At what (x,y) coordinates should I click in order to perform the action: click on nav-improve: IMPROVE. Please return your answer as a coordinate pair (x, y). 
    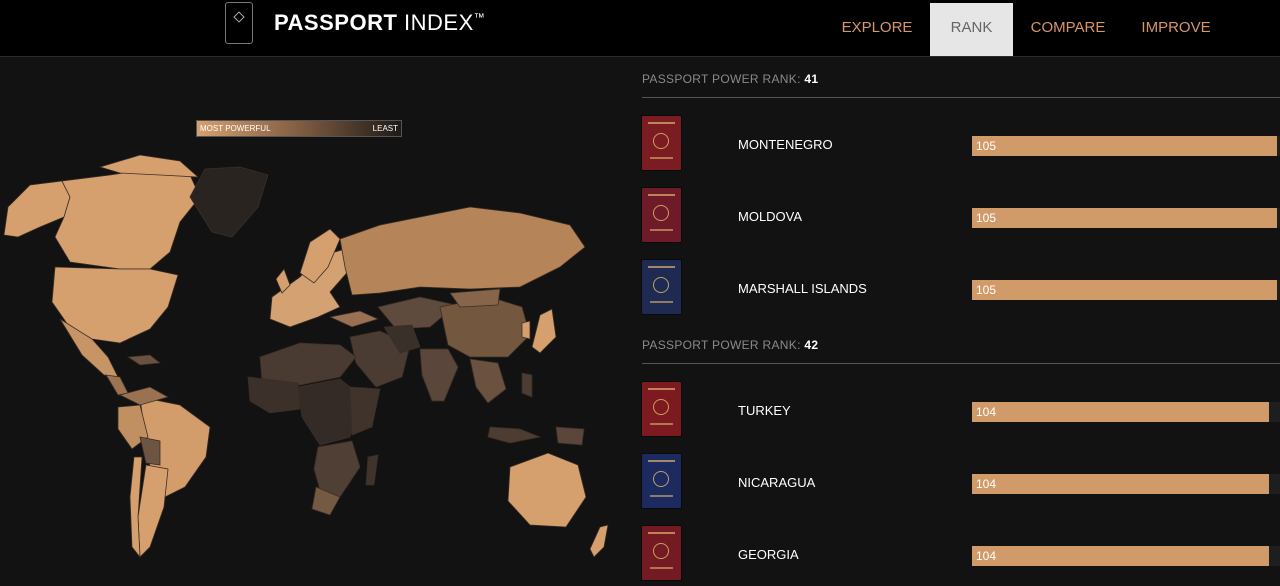
    Looking at the image, I should click on (1176, 29).